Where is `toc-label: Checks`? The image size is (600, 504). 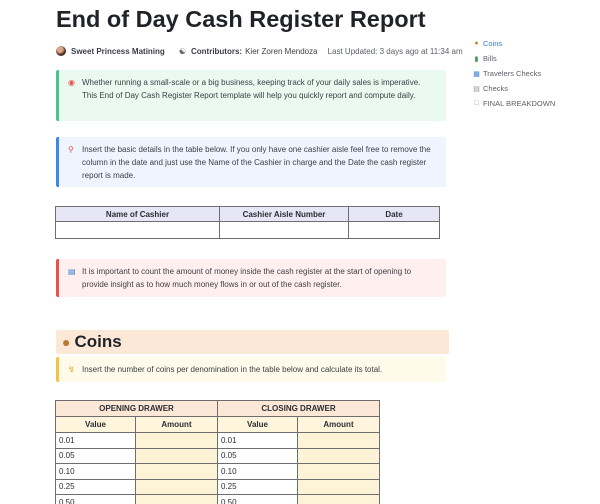
toc-label: Checks is located at coordinates (496, 88).